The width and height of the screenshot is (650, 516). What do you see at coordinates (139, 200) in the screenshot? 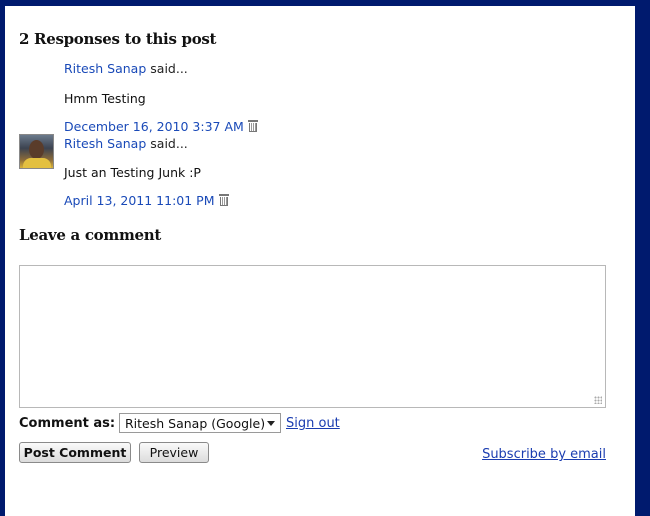
I see `comment-timestamp-link: April 13, 2011 11:01 PM` at bounding box center [139, 200].